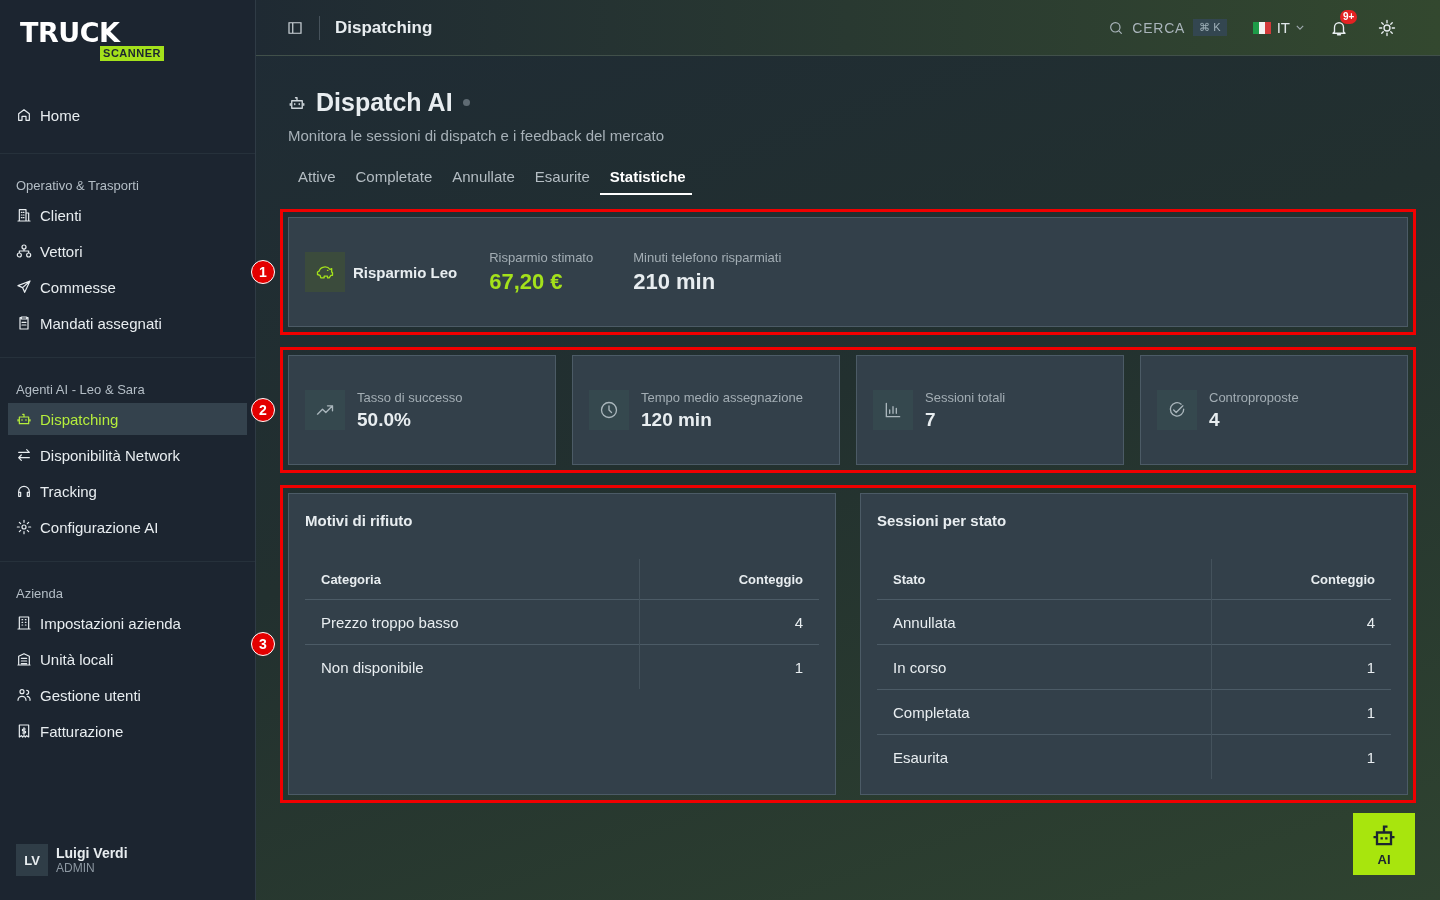 Image resolution: width=1440 pixels, height=900 pixels. I want to click on stat-value: 4, so click(1215, 419).